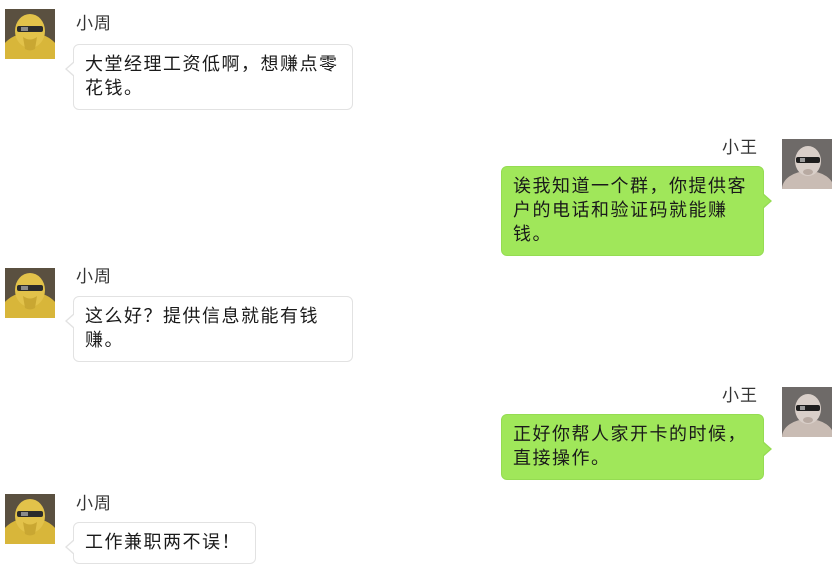 The image size is (838, 572). I want to click on message-bubble: 正好你帮人家开卡的时候，直接操作。, so click(636, 447).